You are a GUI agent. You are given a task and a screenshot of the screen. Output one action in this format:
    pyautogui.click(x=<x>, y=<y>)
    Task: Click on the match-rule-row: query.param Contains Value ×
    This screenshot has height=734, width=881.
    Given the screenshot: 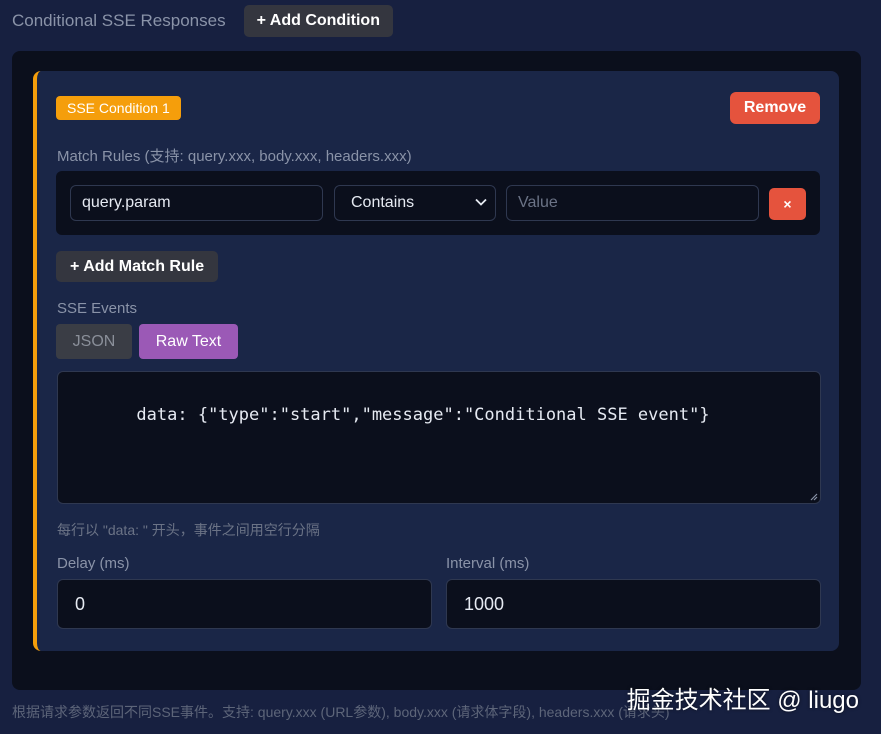 What is the action you would take?
    pyautogui.click(x=438, y=203)
    